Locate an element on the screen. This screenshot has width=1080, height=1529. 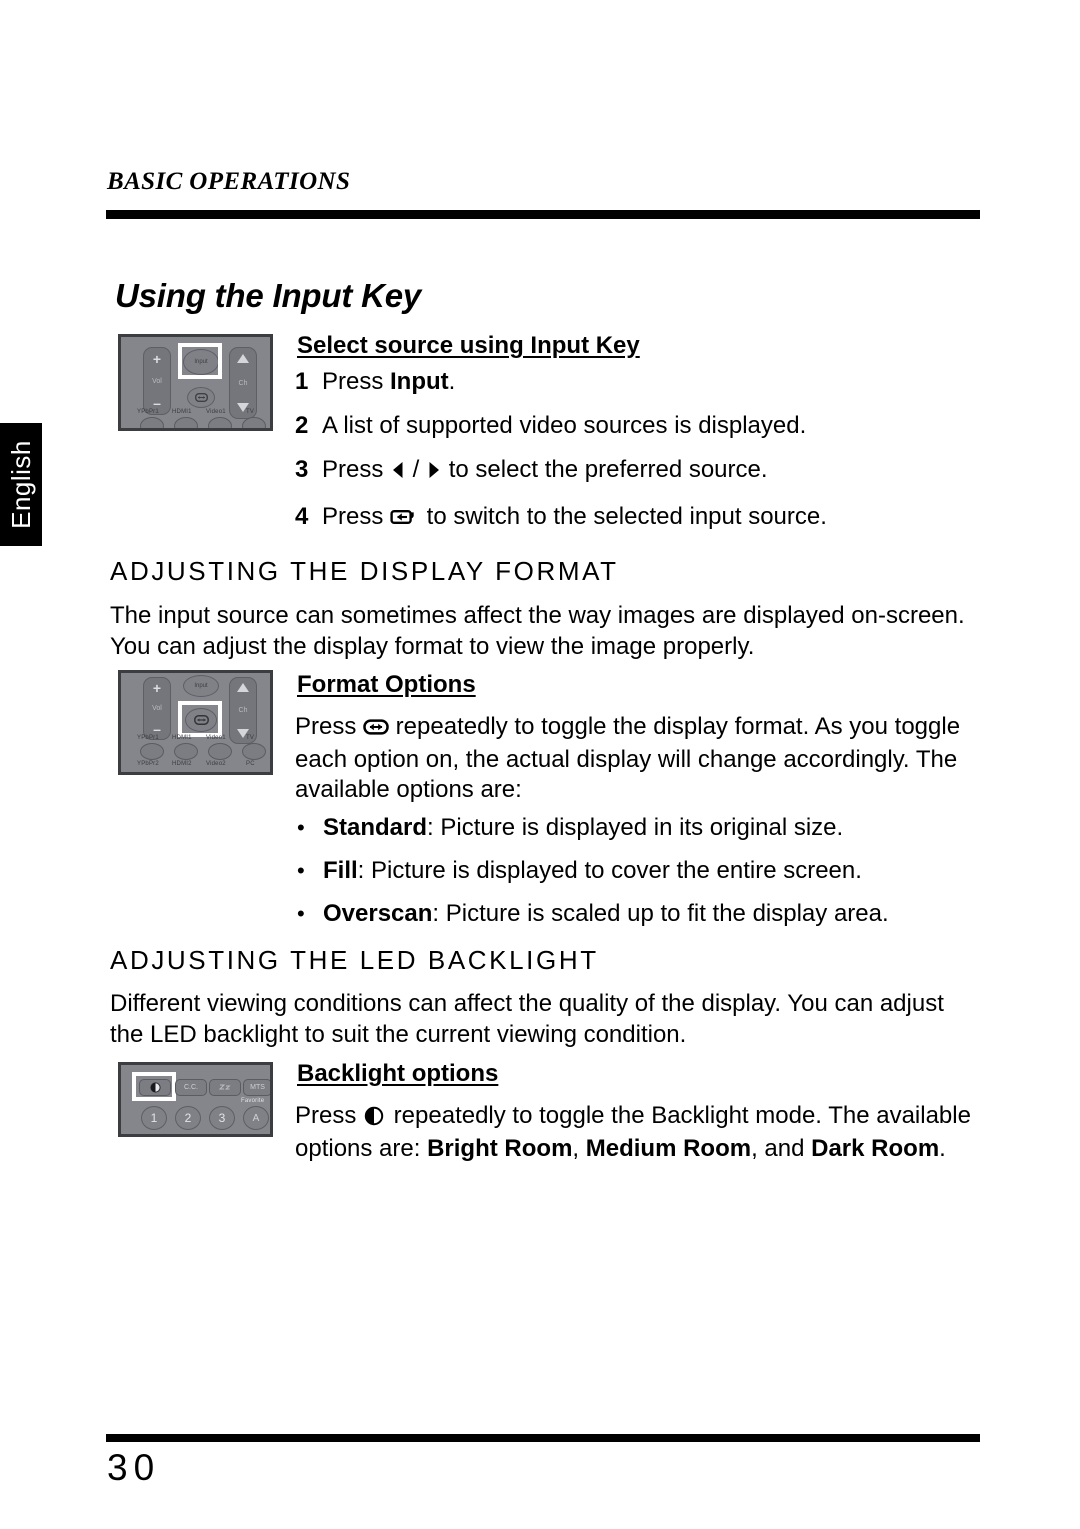
closed-caption-button: C.C. is located at coordinates (191, 1087).